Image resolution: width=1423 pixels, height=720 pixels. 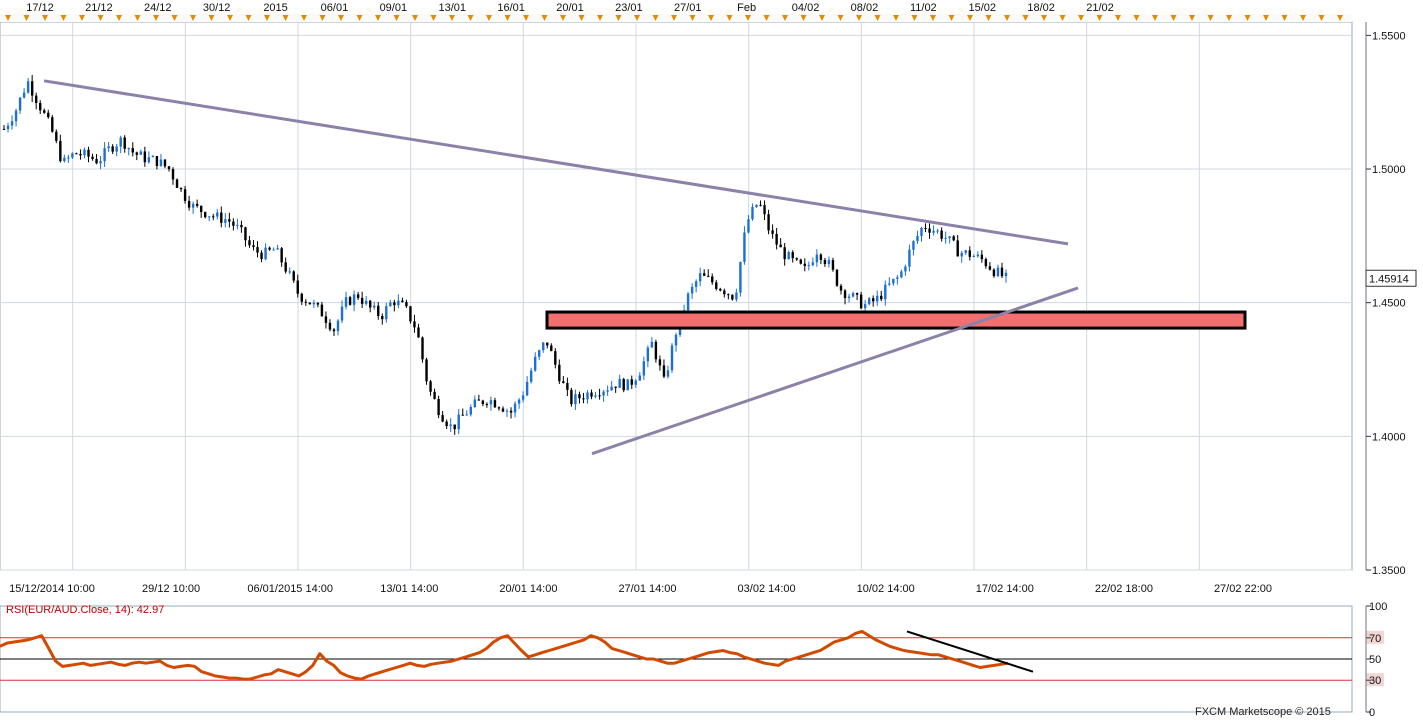 I want to click on support-zone, so click(x=896, y=320).